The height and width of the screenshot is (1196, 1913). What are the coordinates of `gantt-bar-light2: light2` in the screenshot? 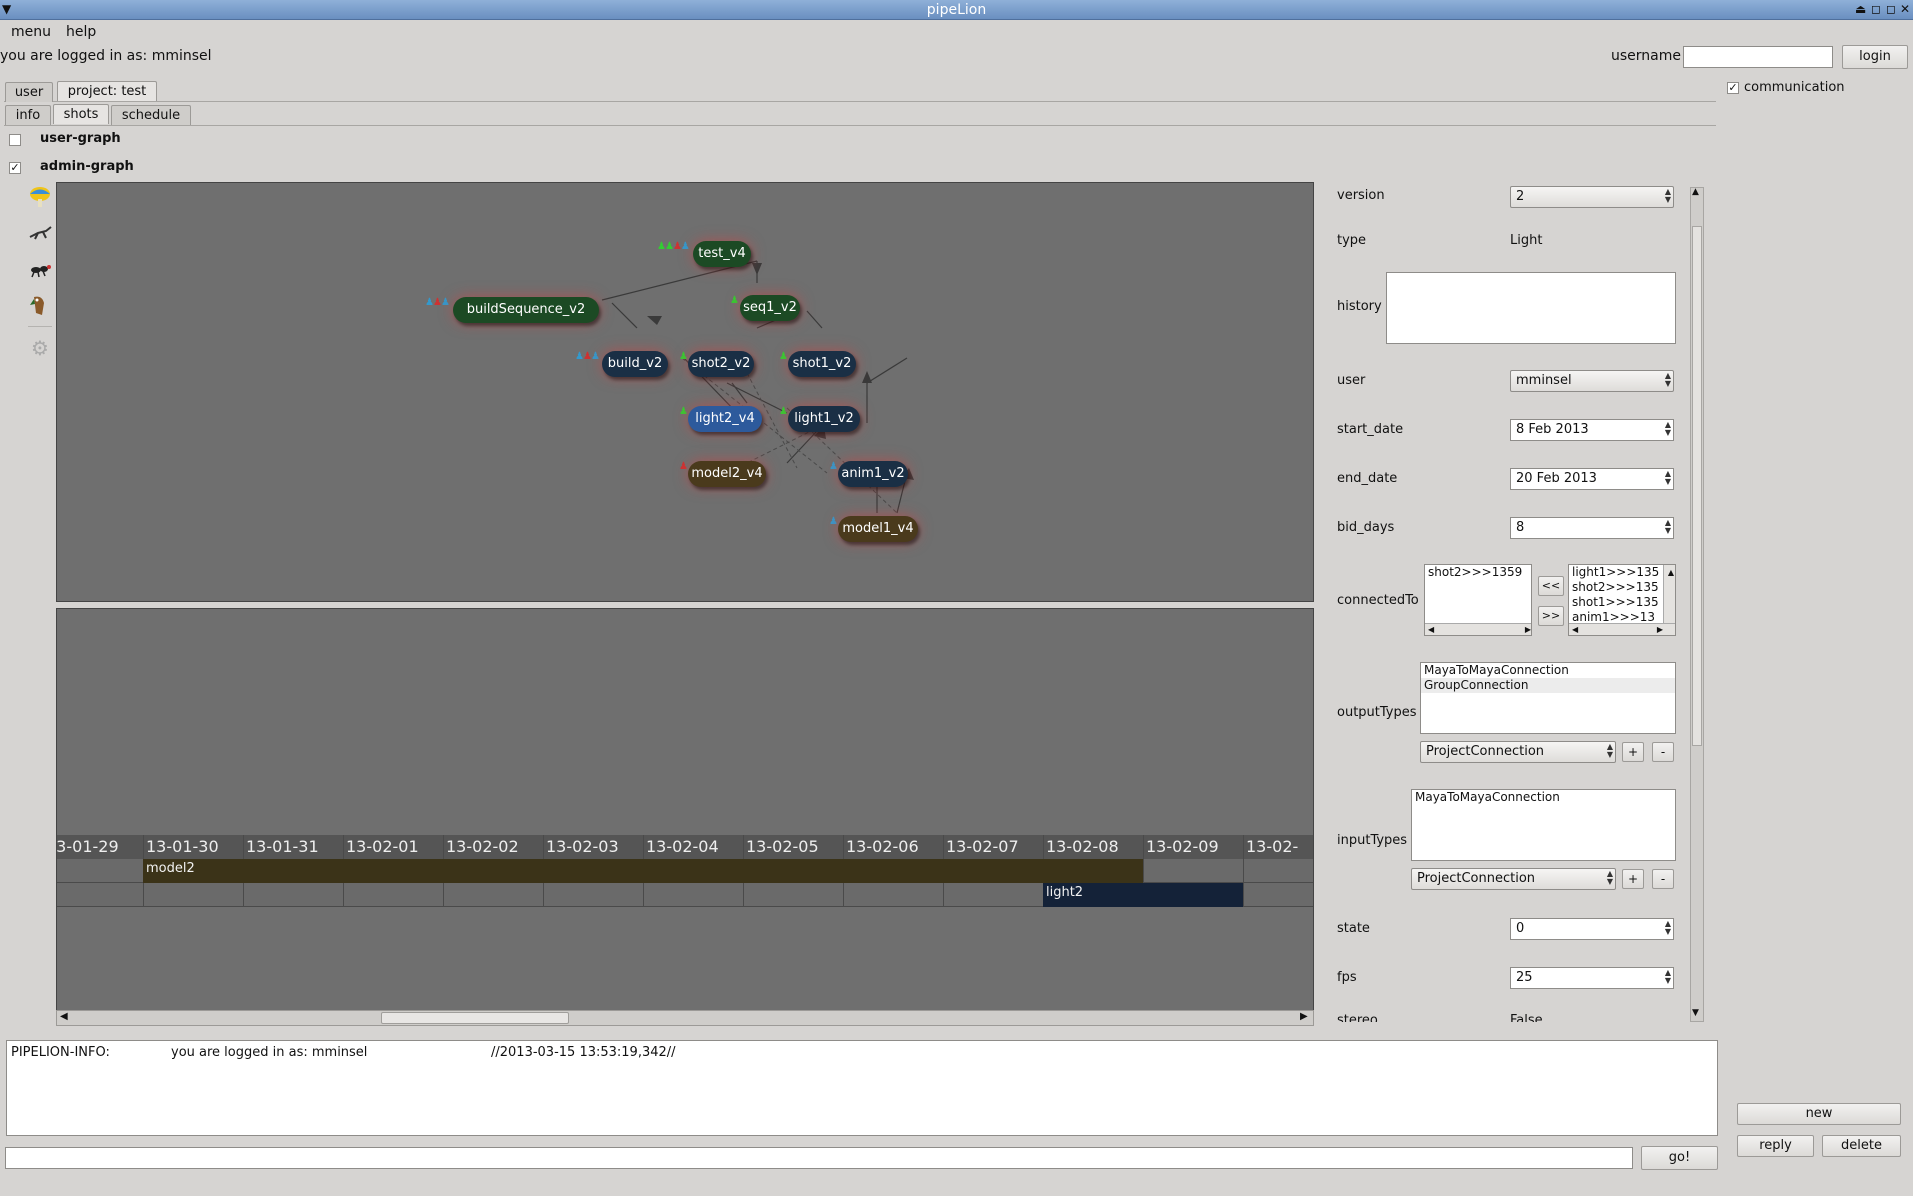 It's located at (1143, 895).